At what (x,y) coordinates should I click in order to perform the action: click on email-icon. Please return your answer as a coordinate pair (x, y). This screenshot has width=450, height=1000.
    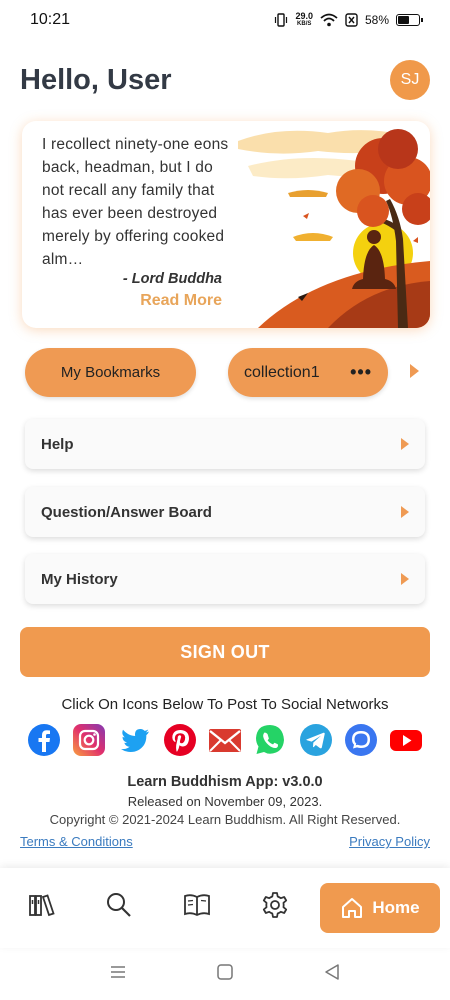
    Looking at the image, I should click on (225, 740).